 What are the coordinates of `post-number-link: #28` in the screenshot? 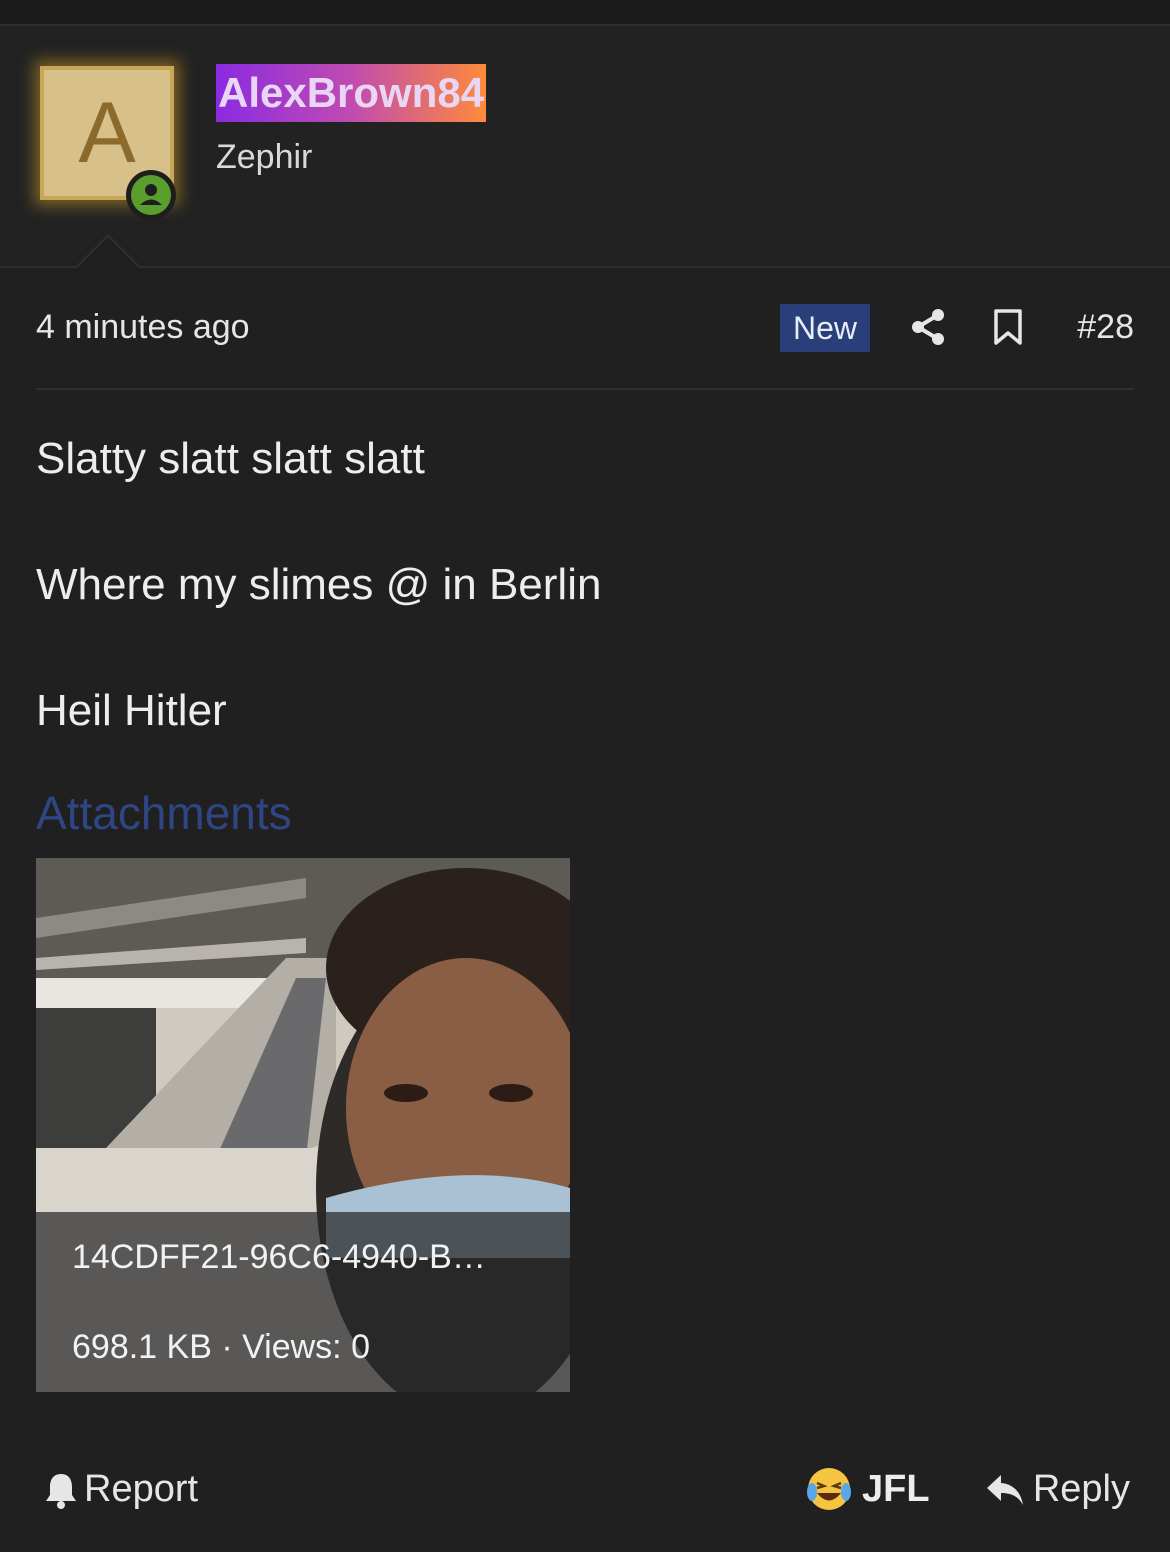 It's located at (1105, 327).